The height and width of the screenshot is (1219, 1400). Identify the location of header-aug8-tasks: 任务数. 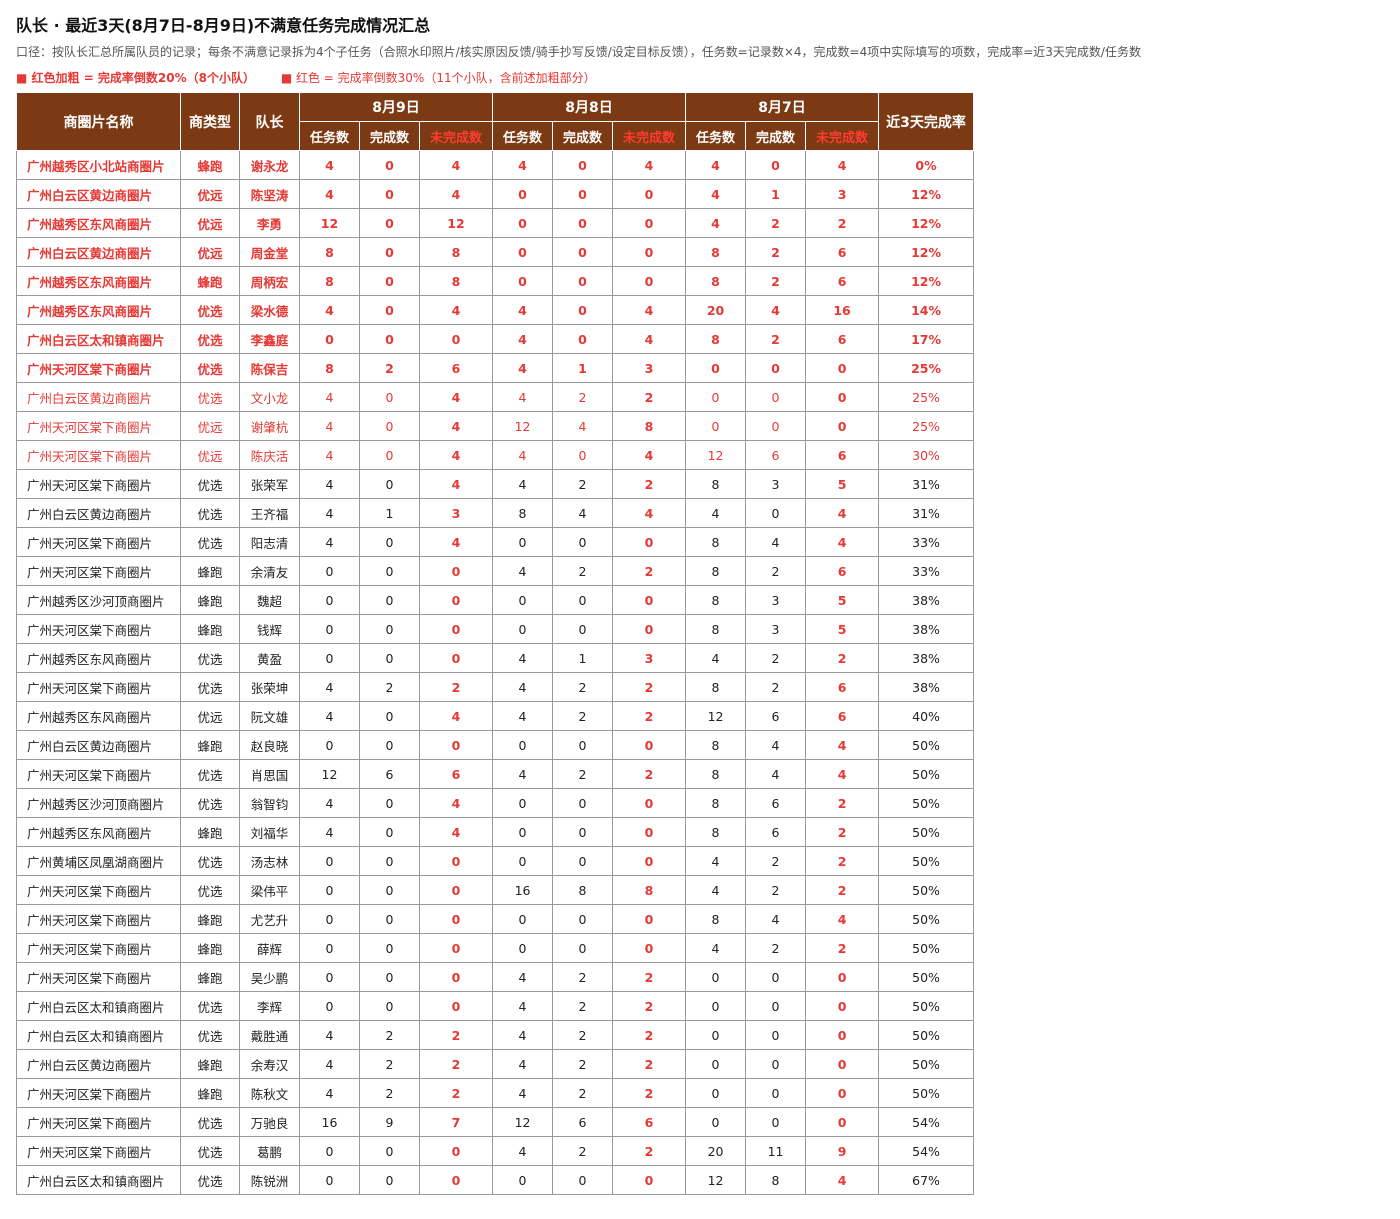
(523, 136).